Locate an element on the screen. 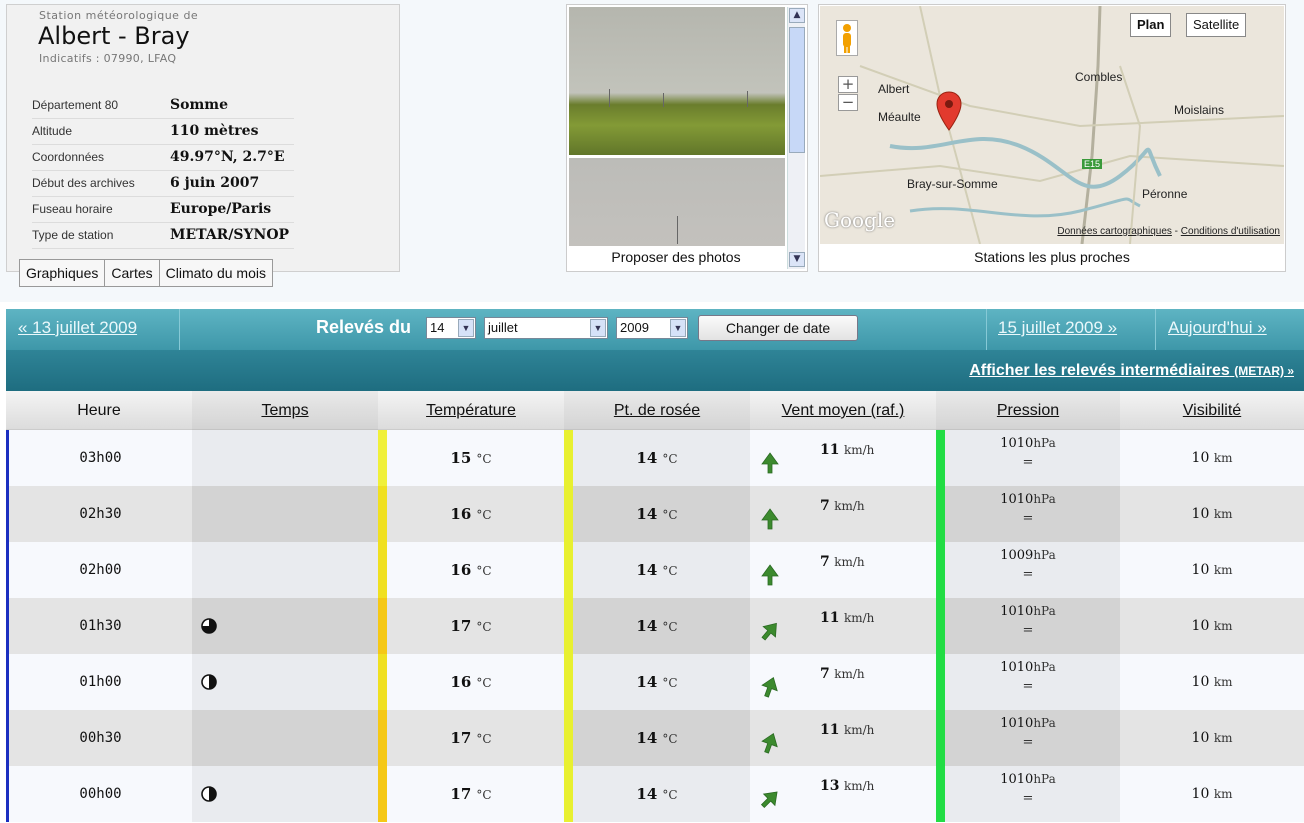  pressure-trend: = is located at coordinates (1028, 742).